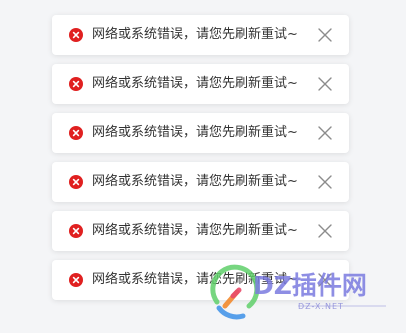 This screenshot has width=406, height=333. What do you see at coordinates (321, 306) in the screenshot?
I see `watermark-url: DZ-X.NET` at bounding box center [321, 306].